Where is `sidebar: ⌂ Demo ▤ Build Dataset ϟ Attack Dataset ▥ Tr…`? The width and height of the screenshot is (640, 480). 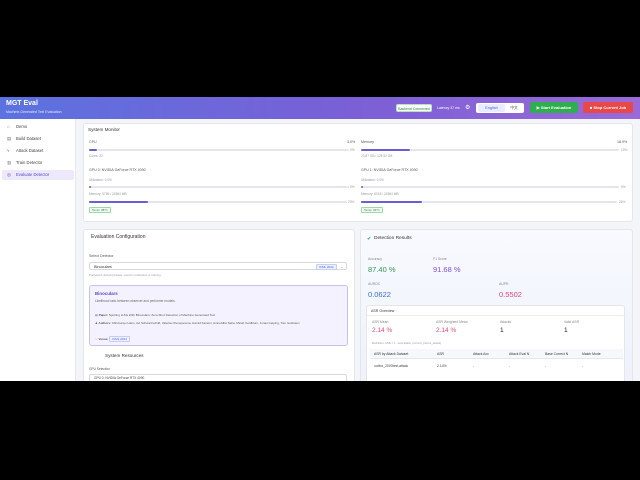 sidebar: ⌂ Demo ▤ Build Dataset ϟ Attack Dataset ▥ Tr… is located at coordinates (38, 250).